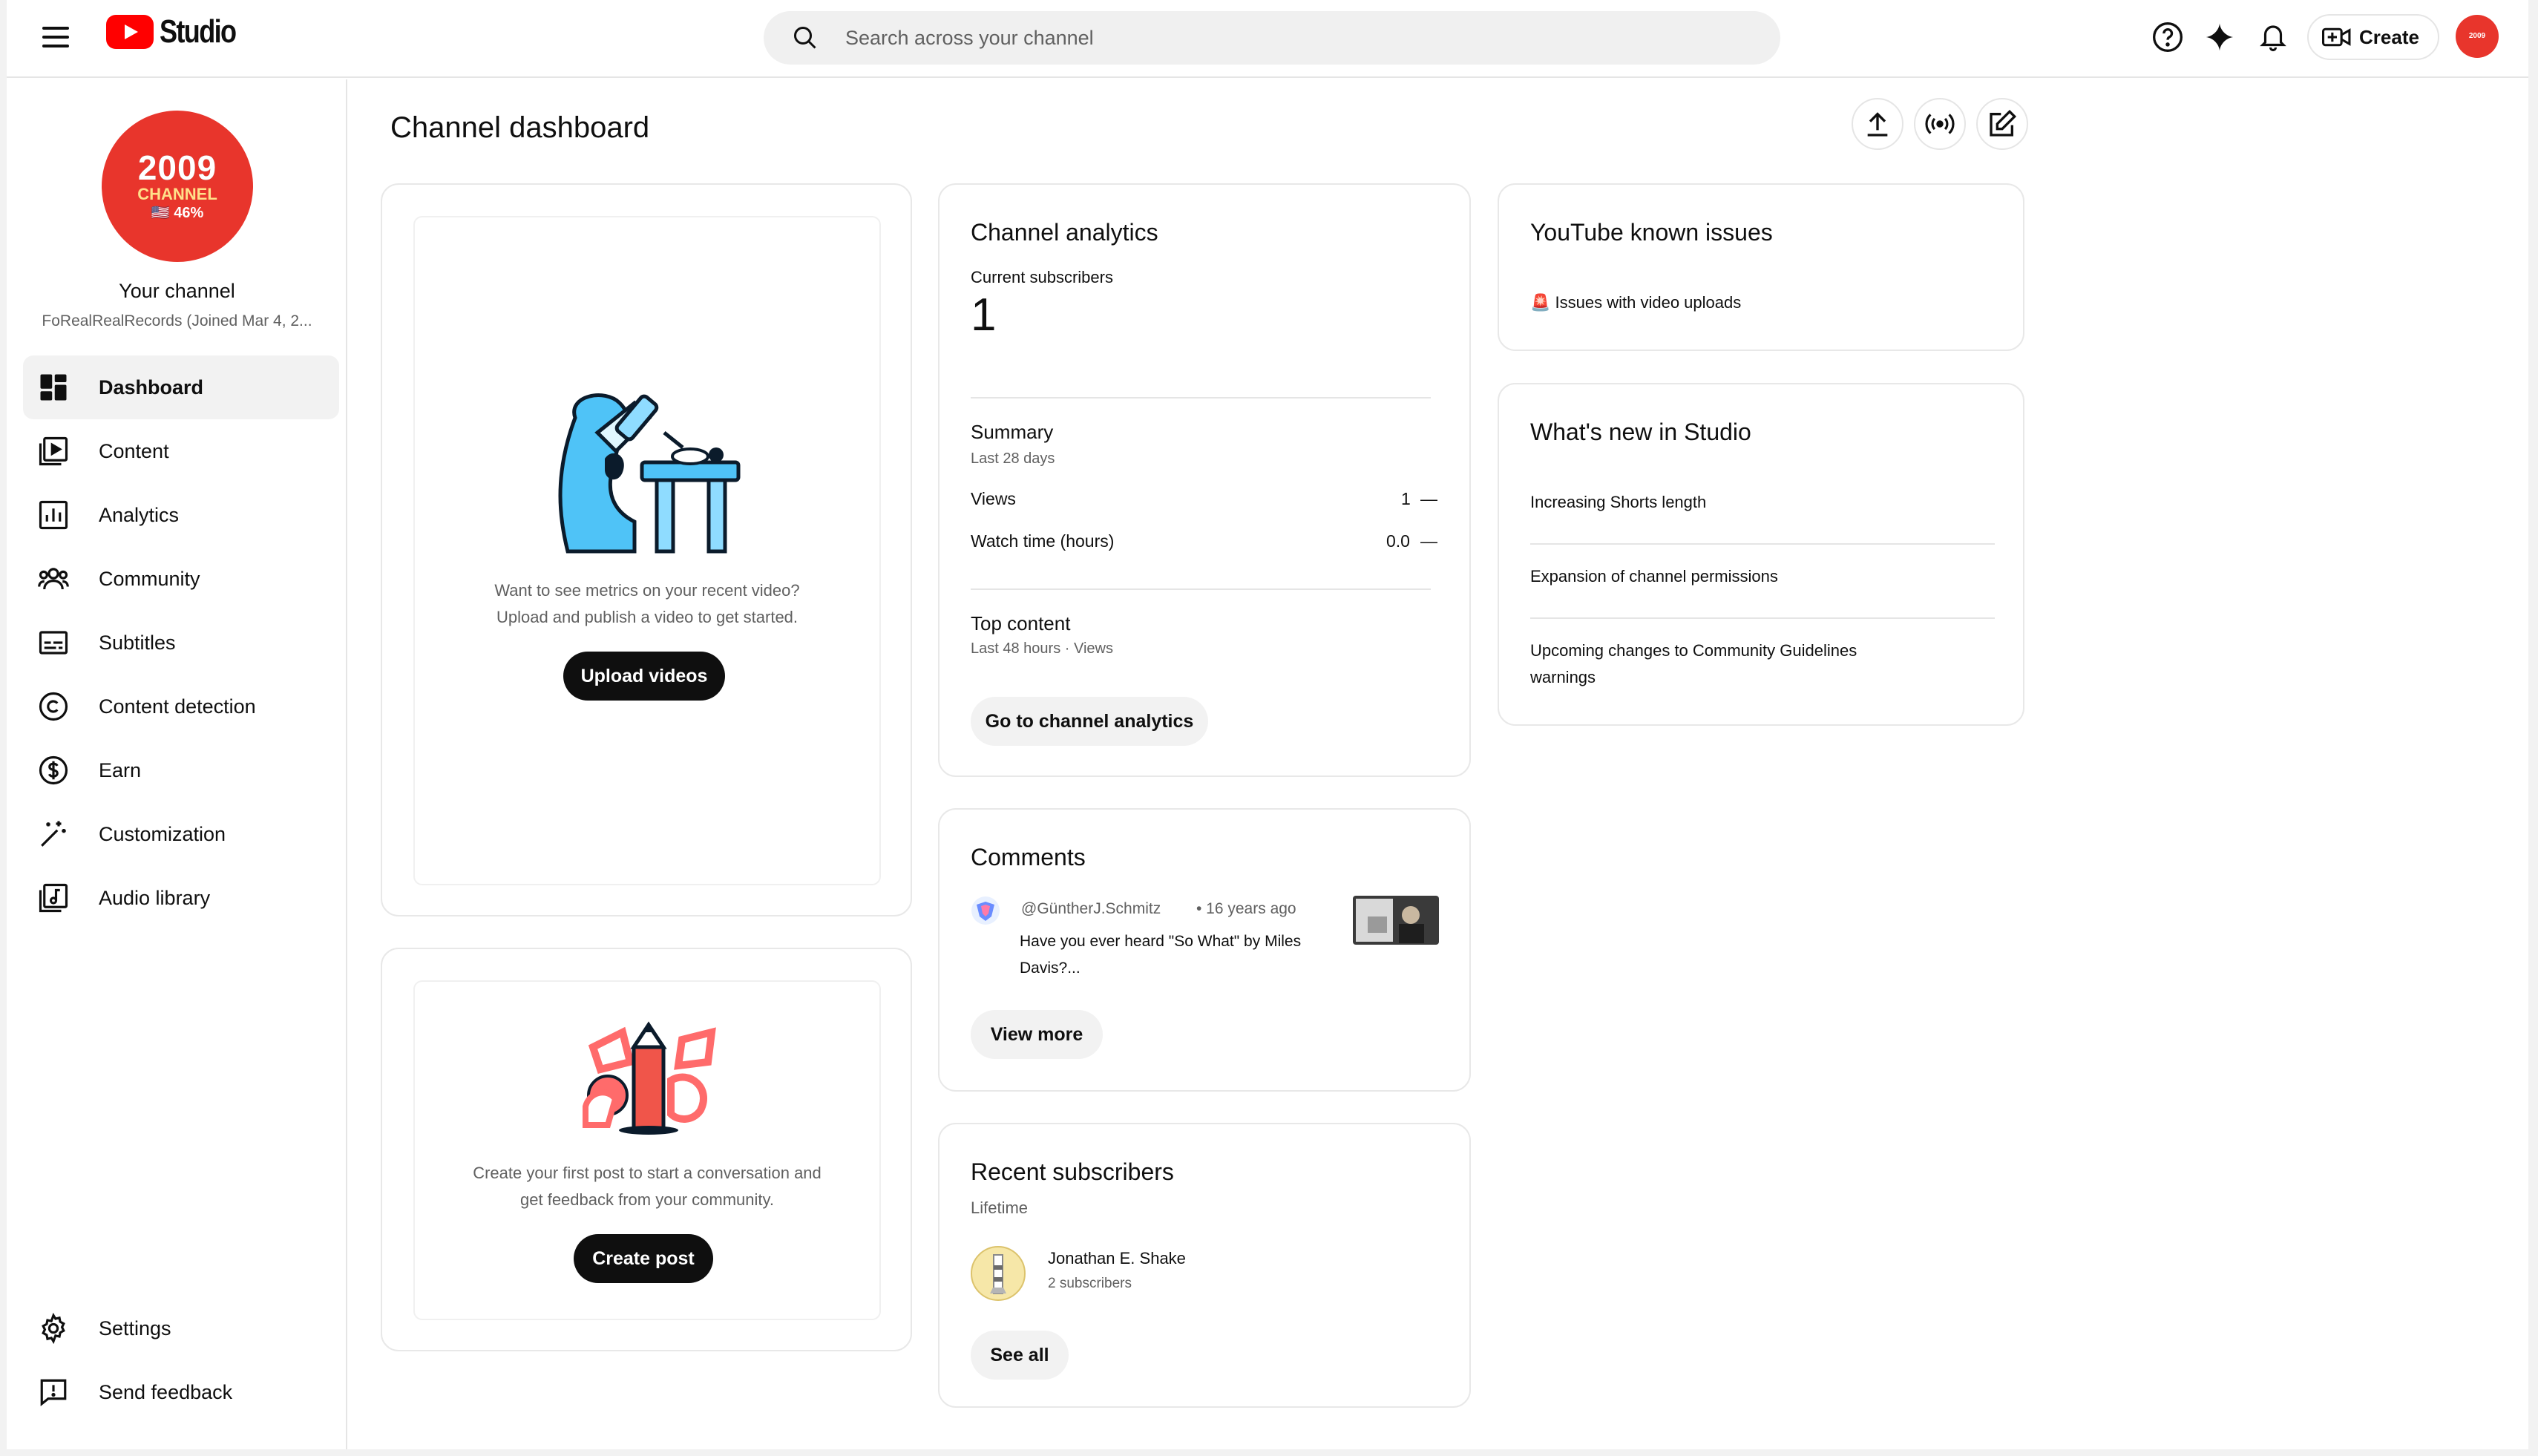  Describe the element at coordinates (1037, 1035) in the screenshot. I see `view-more-button: View more` at that location.